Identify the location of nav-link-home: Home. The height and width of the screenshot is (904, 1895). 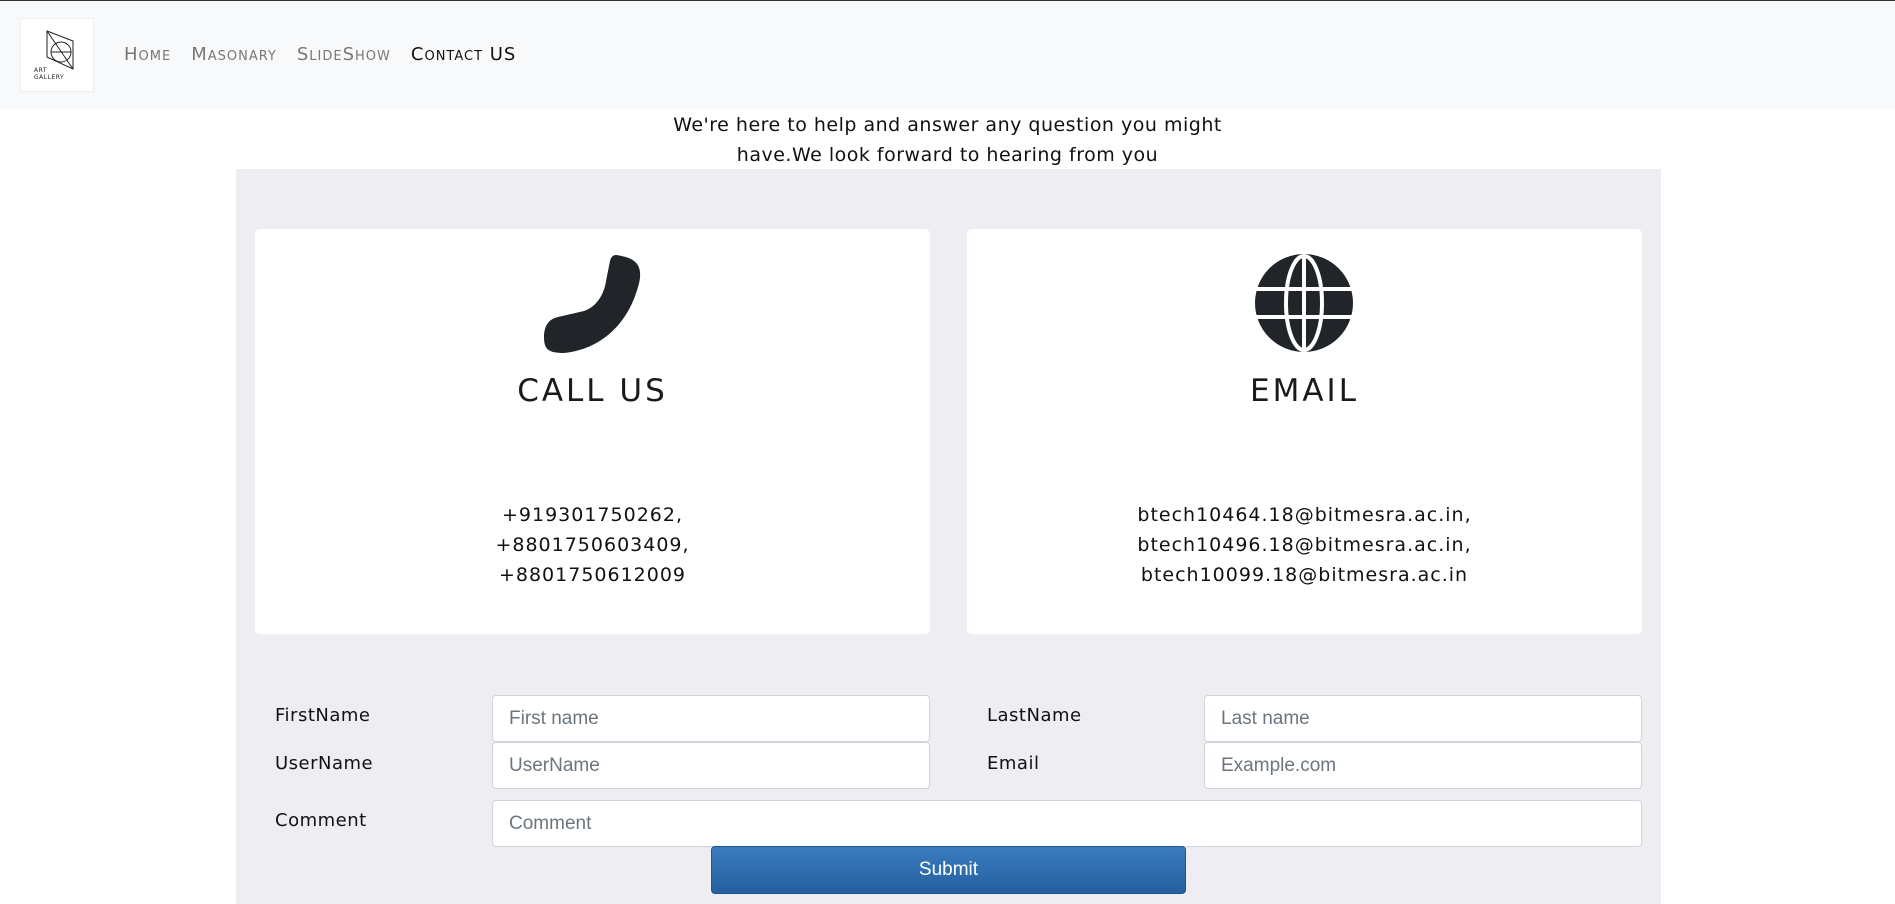
(147, 54).